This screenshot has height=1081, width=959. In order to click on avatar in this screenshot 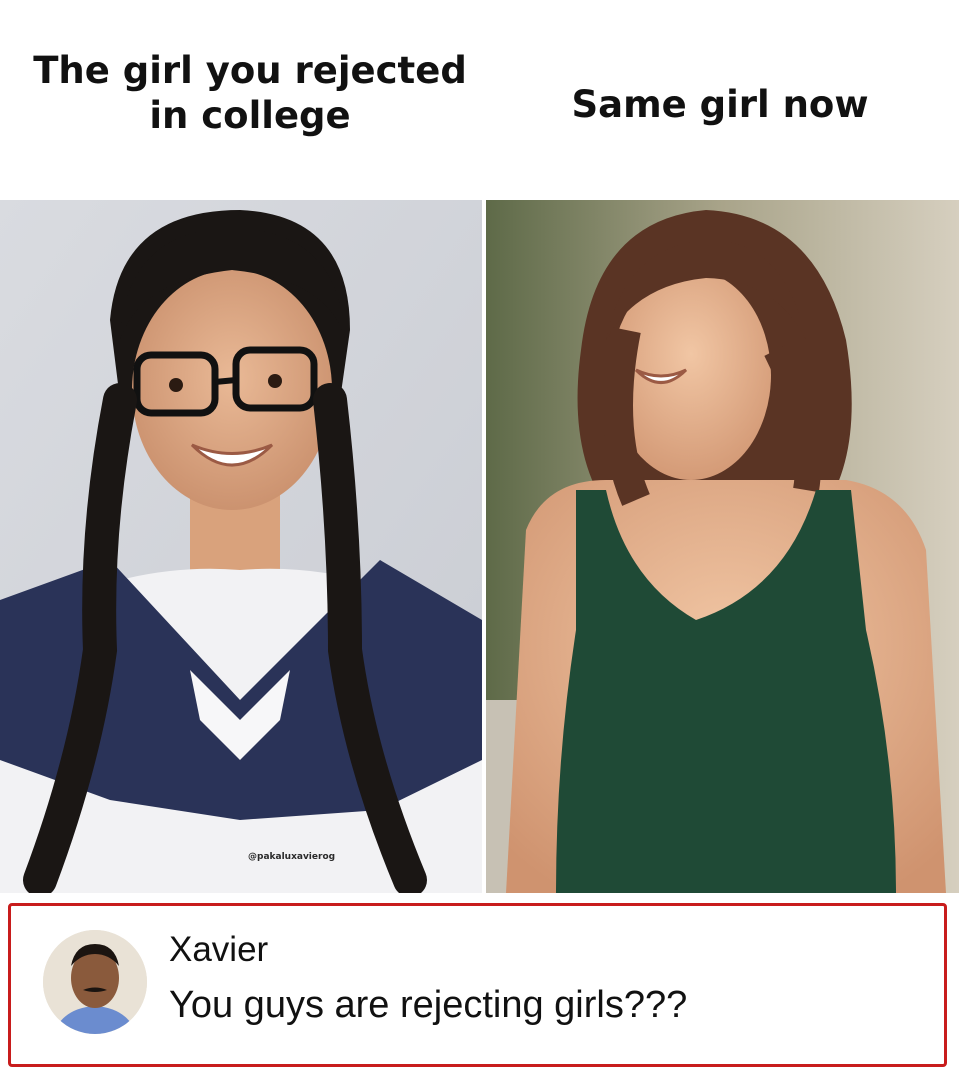, I will do `click(95, 982)`.